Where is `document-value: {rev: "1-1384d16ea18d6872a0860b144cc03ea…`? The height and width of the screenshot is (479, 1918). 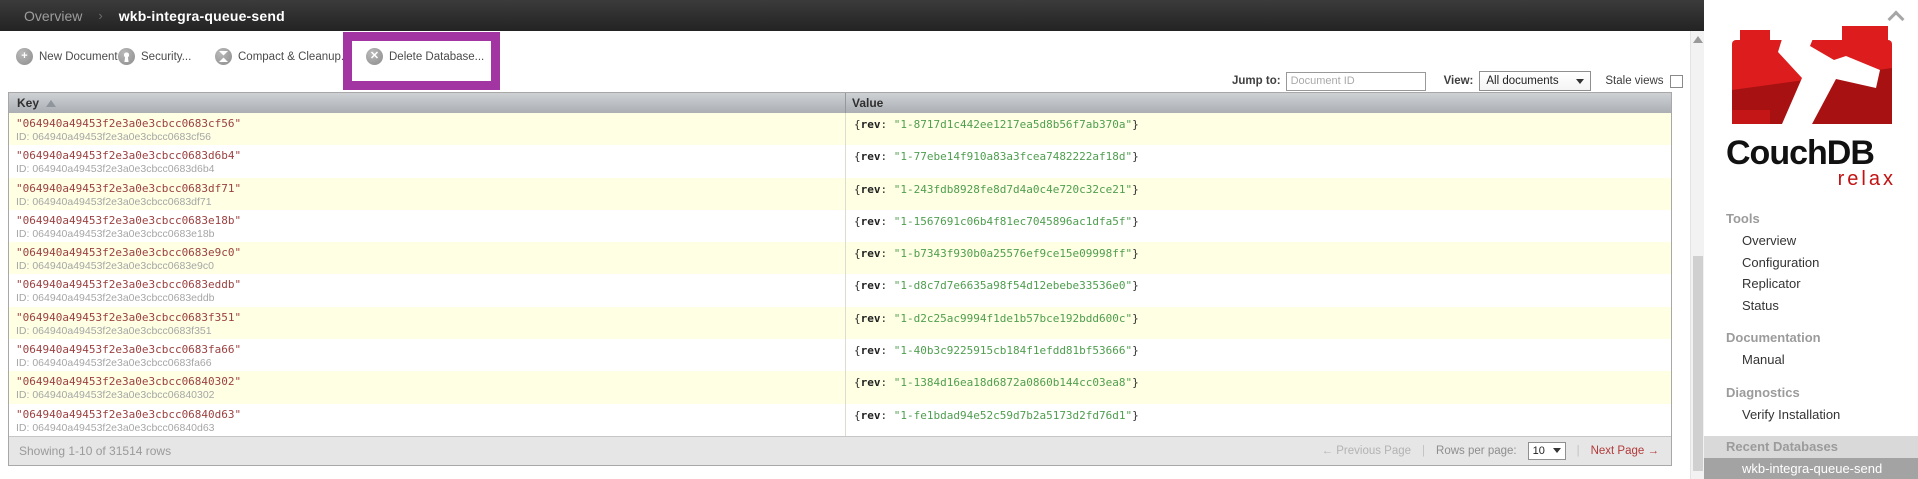 document-value: {rev: "1-1384d16ea18d6872a0860b144cc03ea… is located at coordinates (1258, 387).